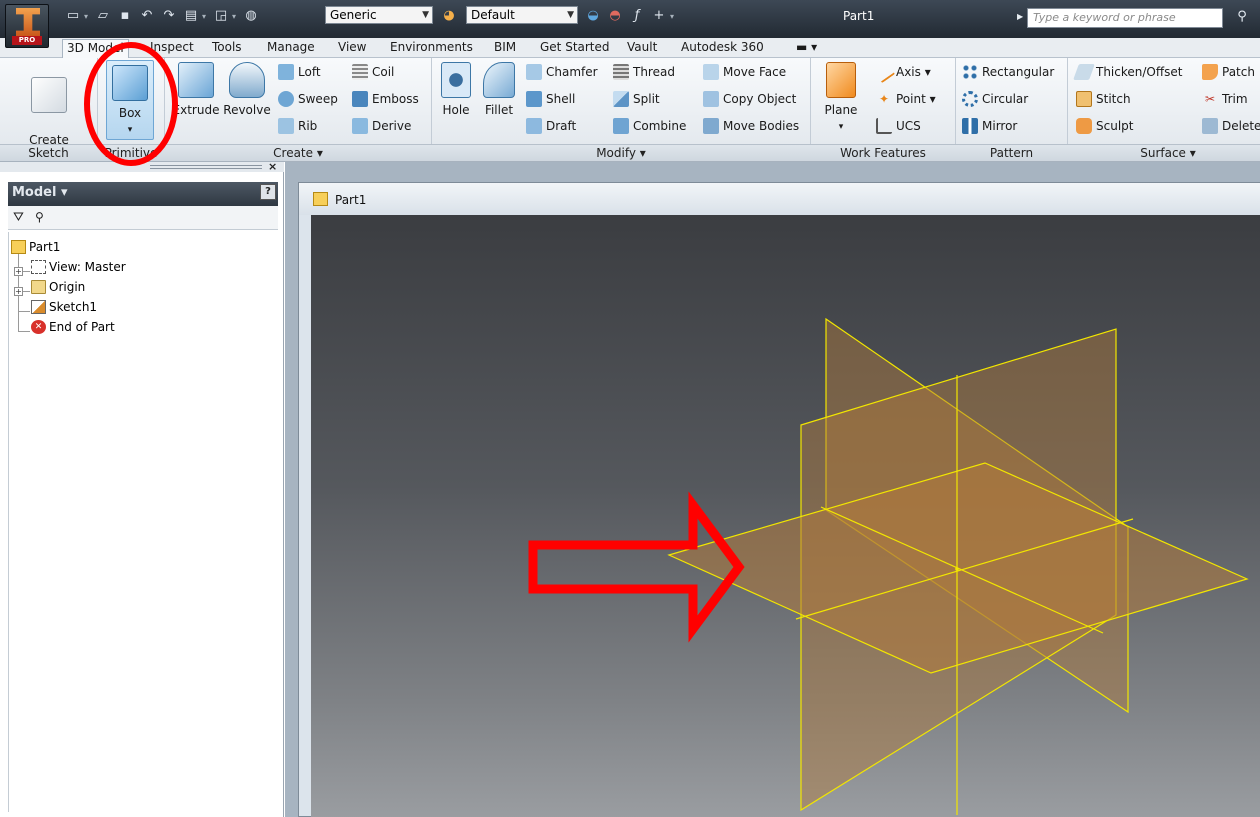  What do you see at coordinates (744, 72) in the screenshot?
I see `move-face-button: Move Face` at bounding box center [744, 72].